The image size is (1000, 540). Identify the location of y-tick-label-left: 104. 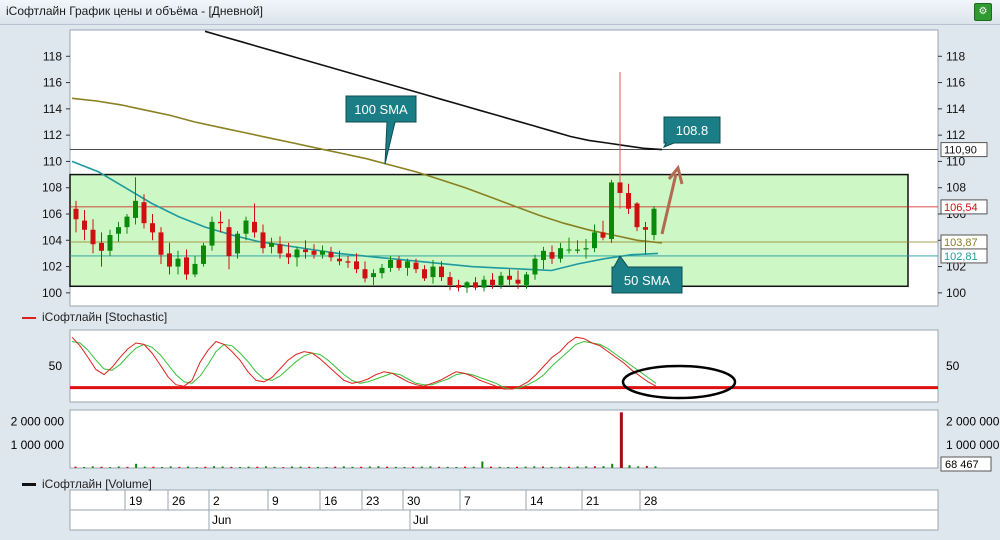
(52, 240).